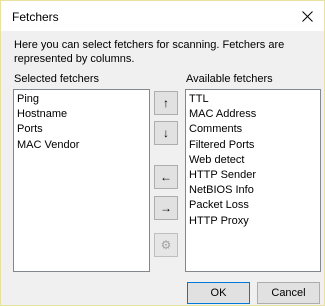 This screenshot has width=325, height=306. Describe the element at coordinates (82, 145) in the screenshot. I see `list-item: MAC Vendor` at that location.